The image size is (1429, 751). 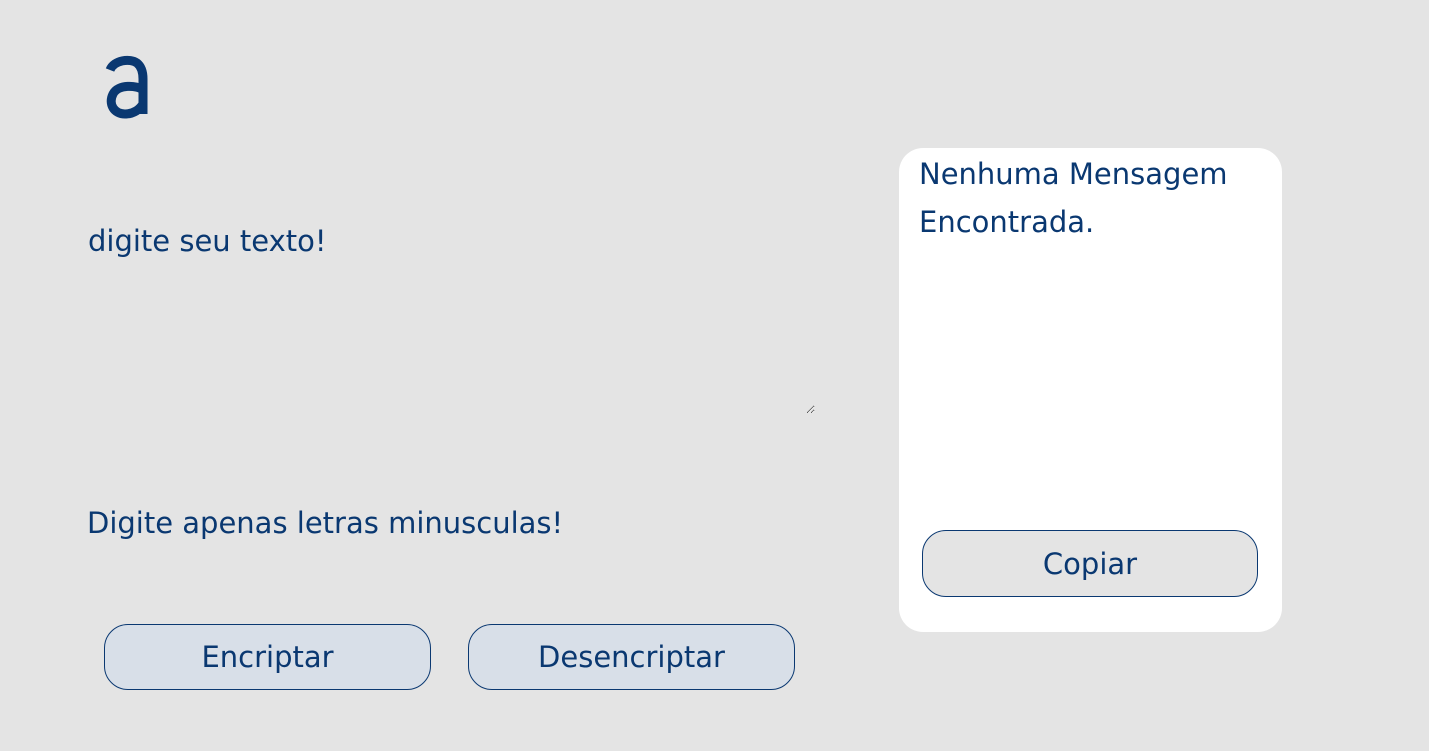 What do you see at coordinates (631, 657) in the screenshot?
I see `decrypt-button: Desencriptar` at bounding box center [631, 657].